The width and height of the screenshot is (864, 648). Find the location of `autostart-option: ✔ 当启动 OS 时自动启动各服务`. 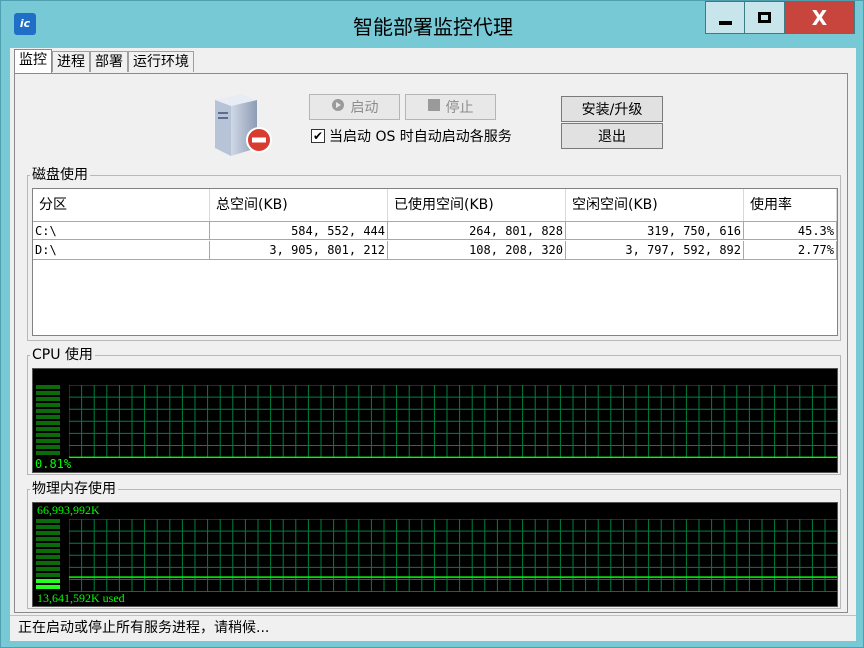

autostart-option: ✔ 当启动 OS 时自动启动各服务 is located at coordinates (411, 136).